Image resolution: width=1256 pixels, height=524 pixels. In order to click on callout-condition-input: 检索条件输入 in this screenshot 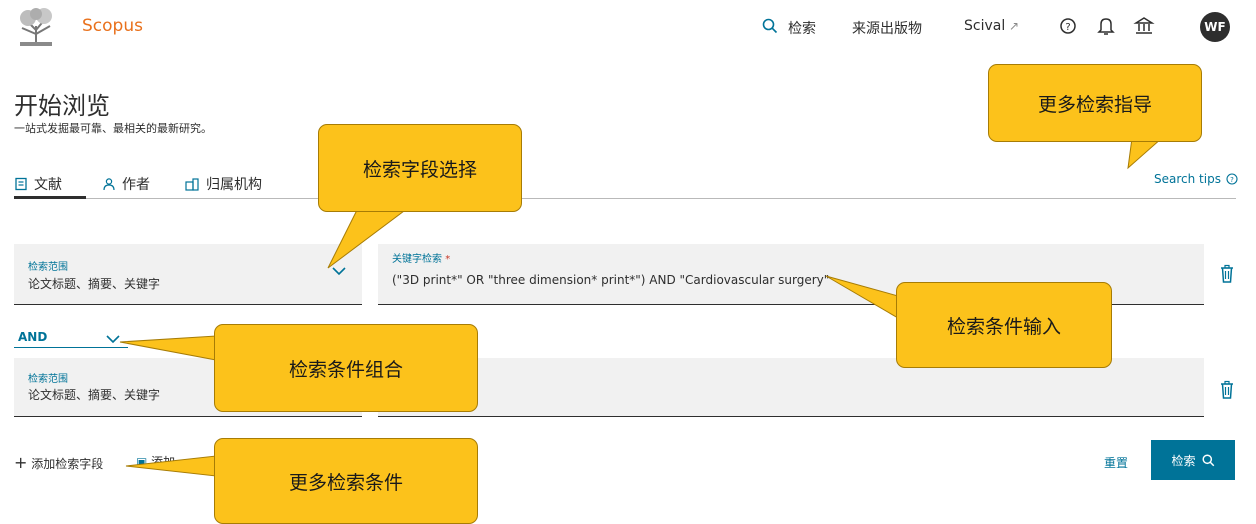, I will do `click(1004, 325)`.